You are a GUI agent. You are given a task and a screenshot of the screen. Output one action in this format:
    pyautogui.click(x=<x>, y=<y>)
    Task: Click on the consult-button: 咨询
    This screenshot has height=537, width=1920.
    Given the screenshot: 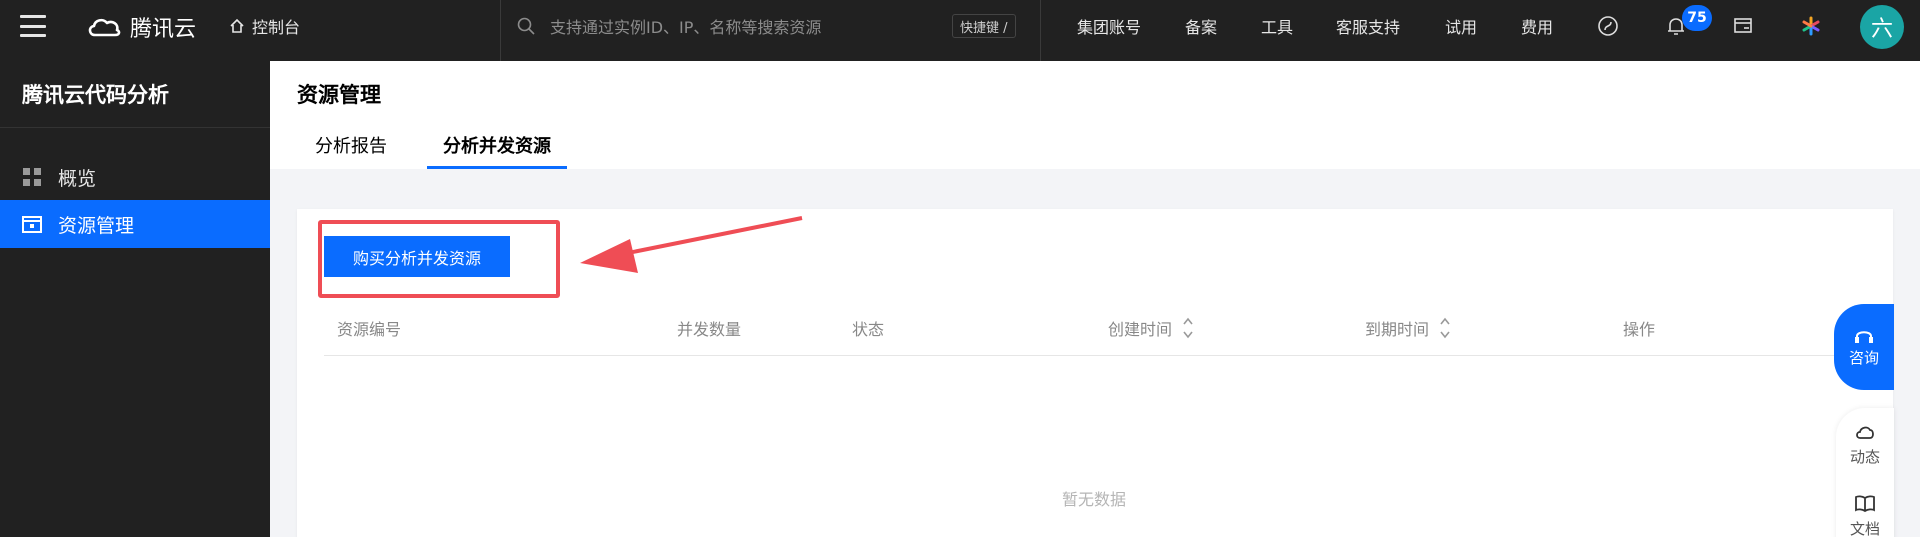 What is the action you would take?
    pyautogui.click(x=1864, y=347)
    